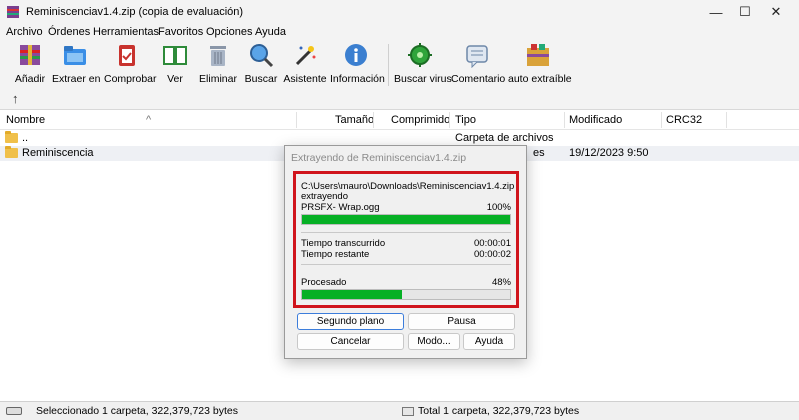 The width and height of the screenshot is (799, 420). Describe the element at coordinates (350, 341) in the screenshot. I see `cancel-button: Cancelar` at that location.